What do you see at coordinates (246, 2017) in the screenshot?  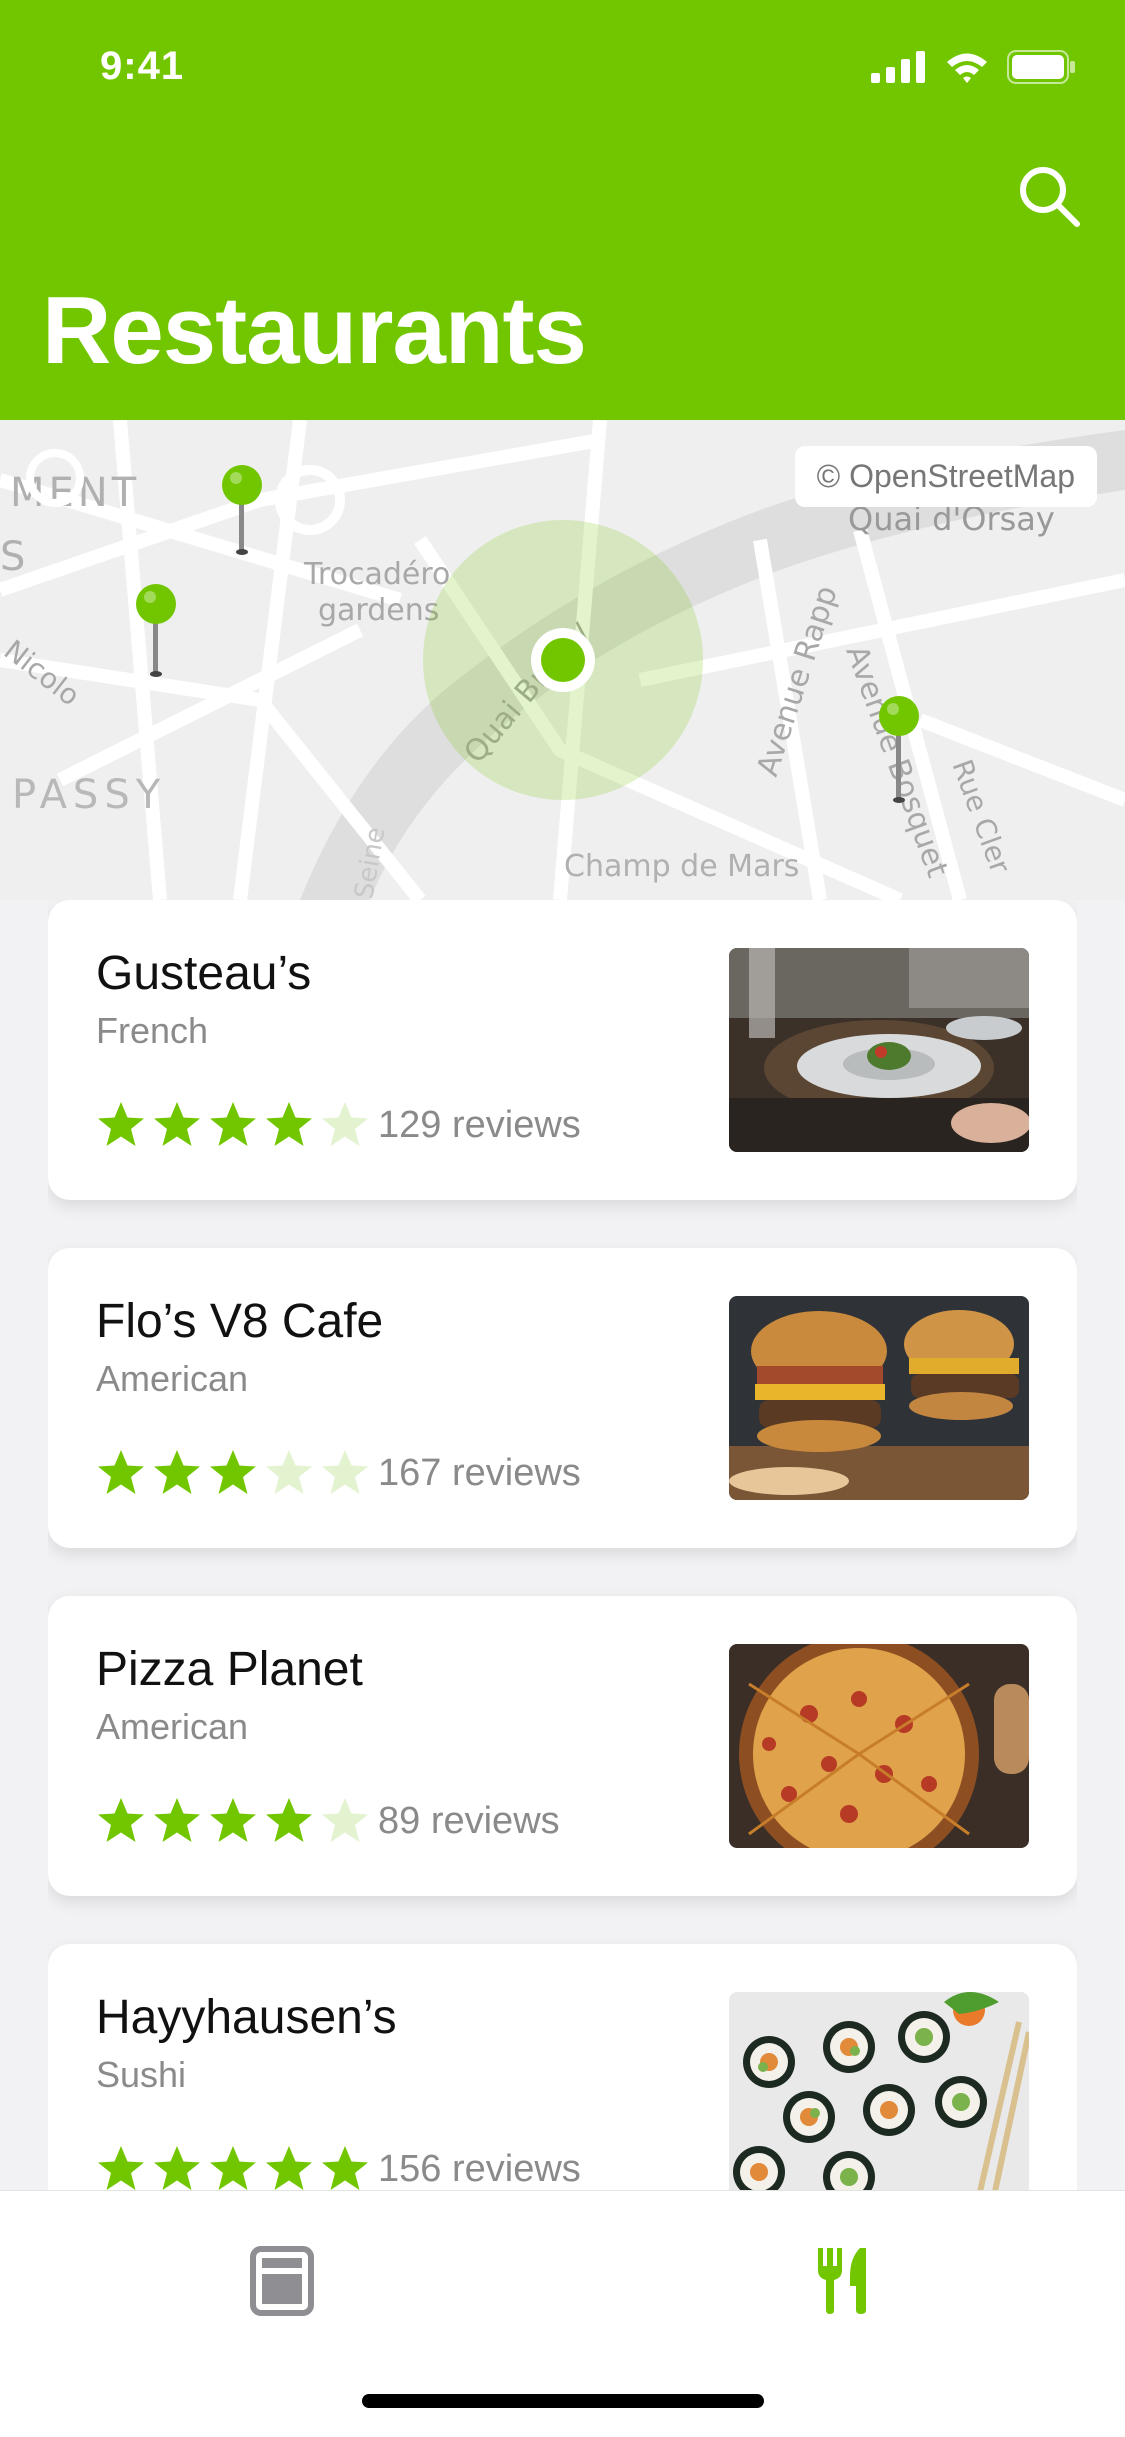 I see `restaurant-name: Hayyhausen’s` at bounding box center [246, 2017].